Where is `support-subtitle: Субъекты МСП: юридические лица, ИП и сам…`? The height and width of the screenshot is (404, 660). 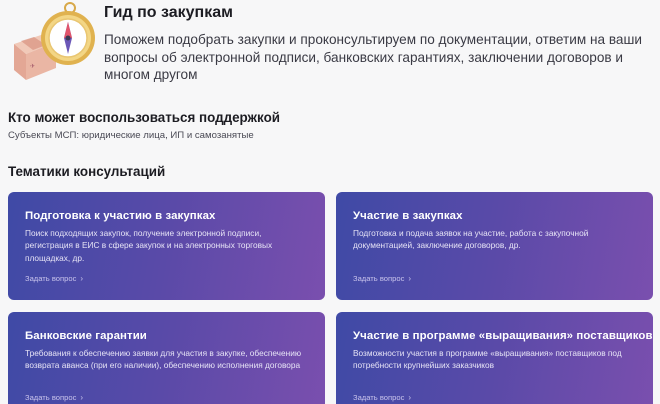 support-subtitle: Субъекты МСП: юридические лица, ИП и сам… is located at coordinates (131, 135).